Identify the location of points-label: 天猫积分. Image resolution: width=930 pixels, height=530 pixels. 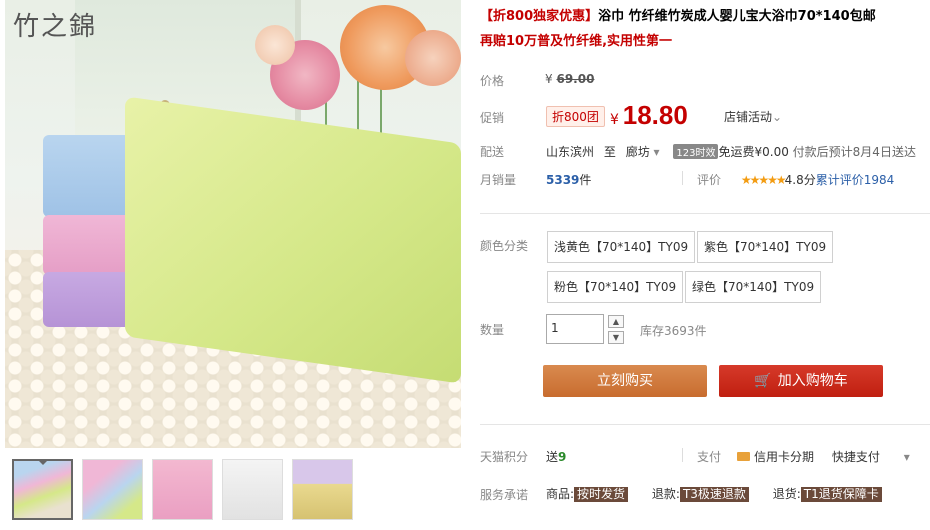
(504, 457).